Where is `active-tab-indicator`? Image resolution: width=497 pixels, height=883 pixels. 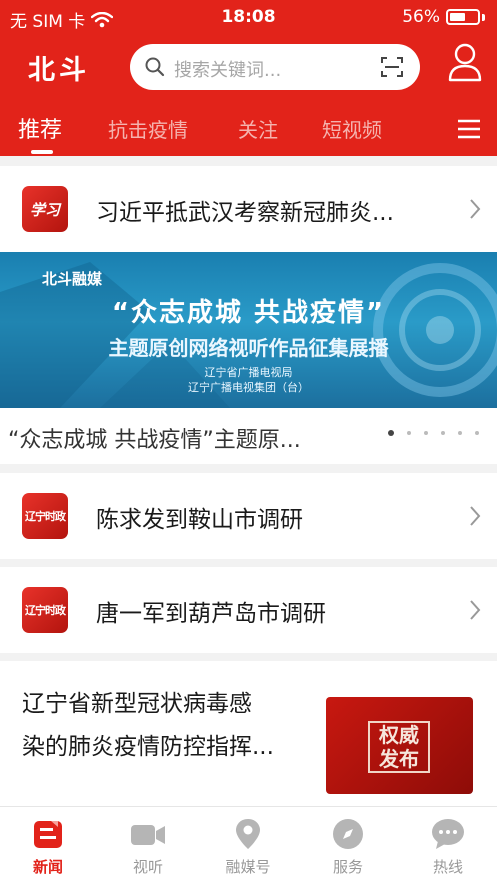 active-tab-indicator is located at coordinates (42, 152).